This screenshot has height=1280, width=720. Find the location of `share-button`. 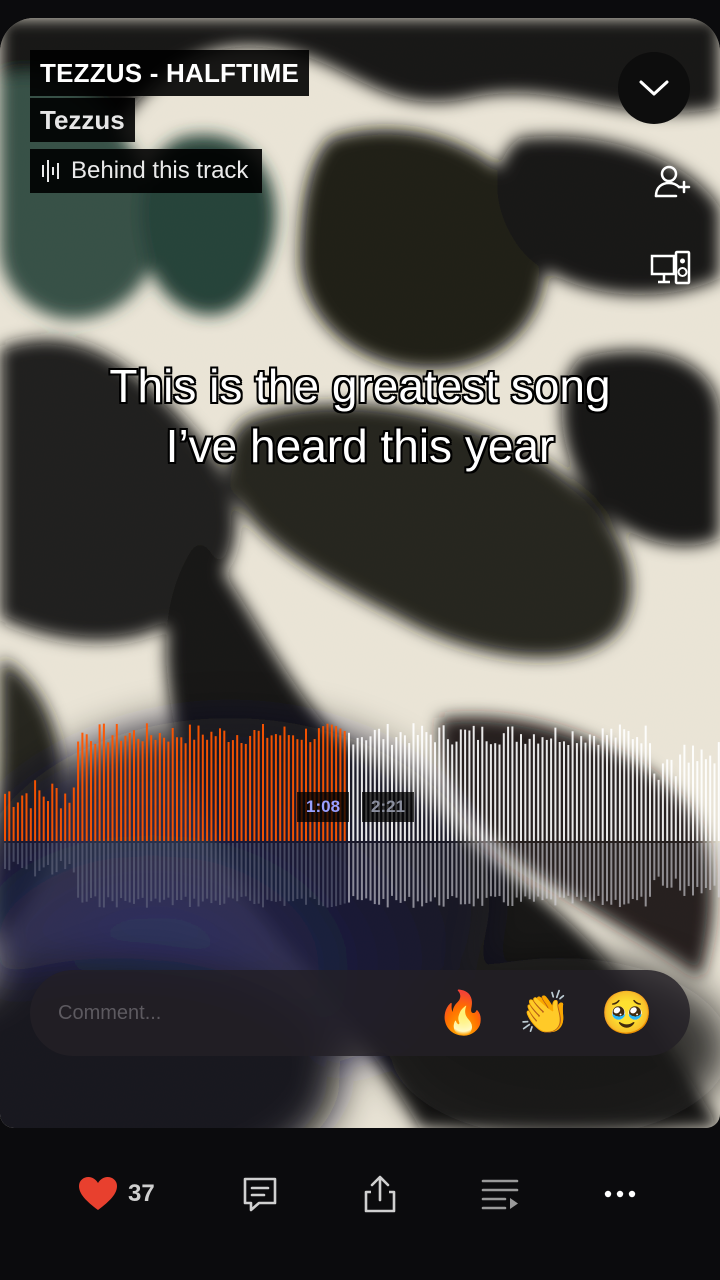

share-button is located at coordinates (380, 1194).